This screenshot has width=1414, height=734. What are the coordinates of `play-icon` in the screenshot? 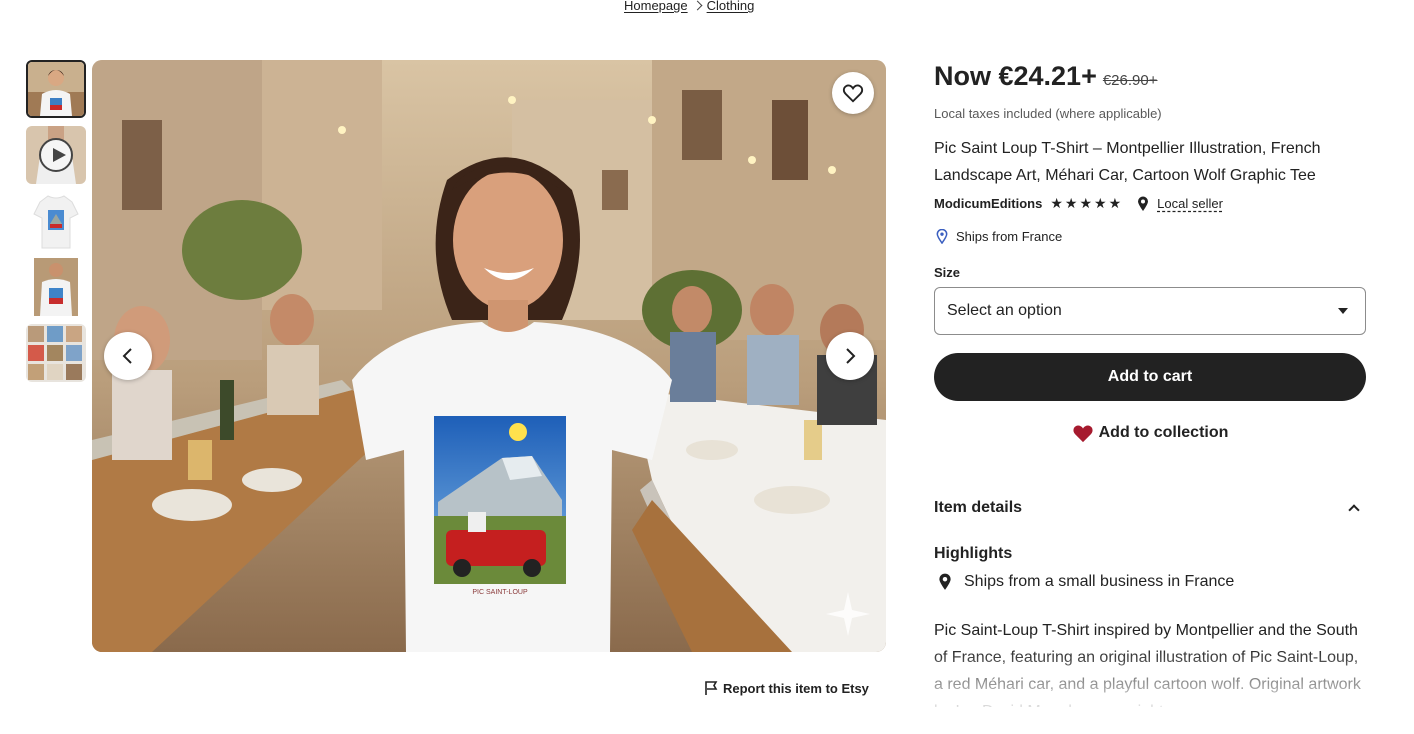 It's located at (56, 155).